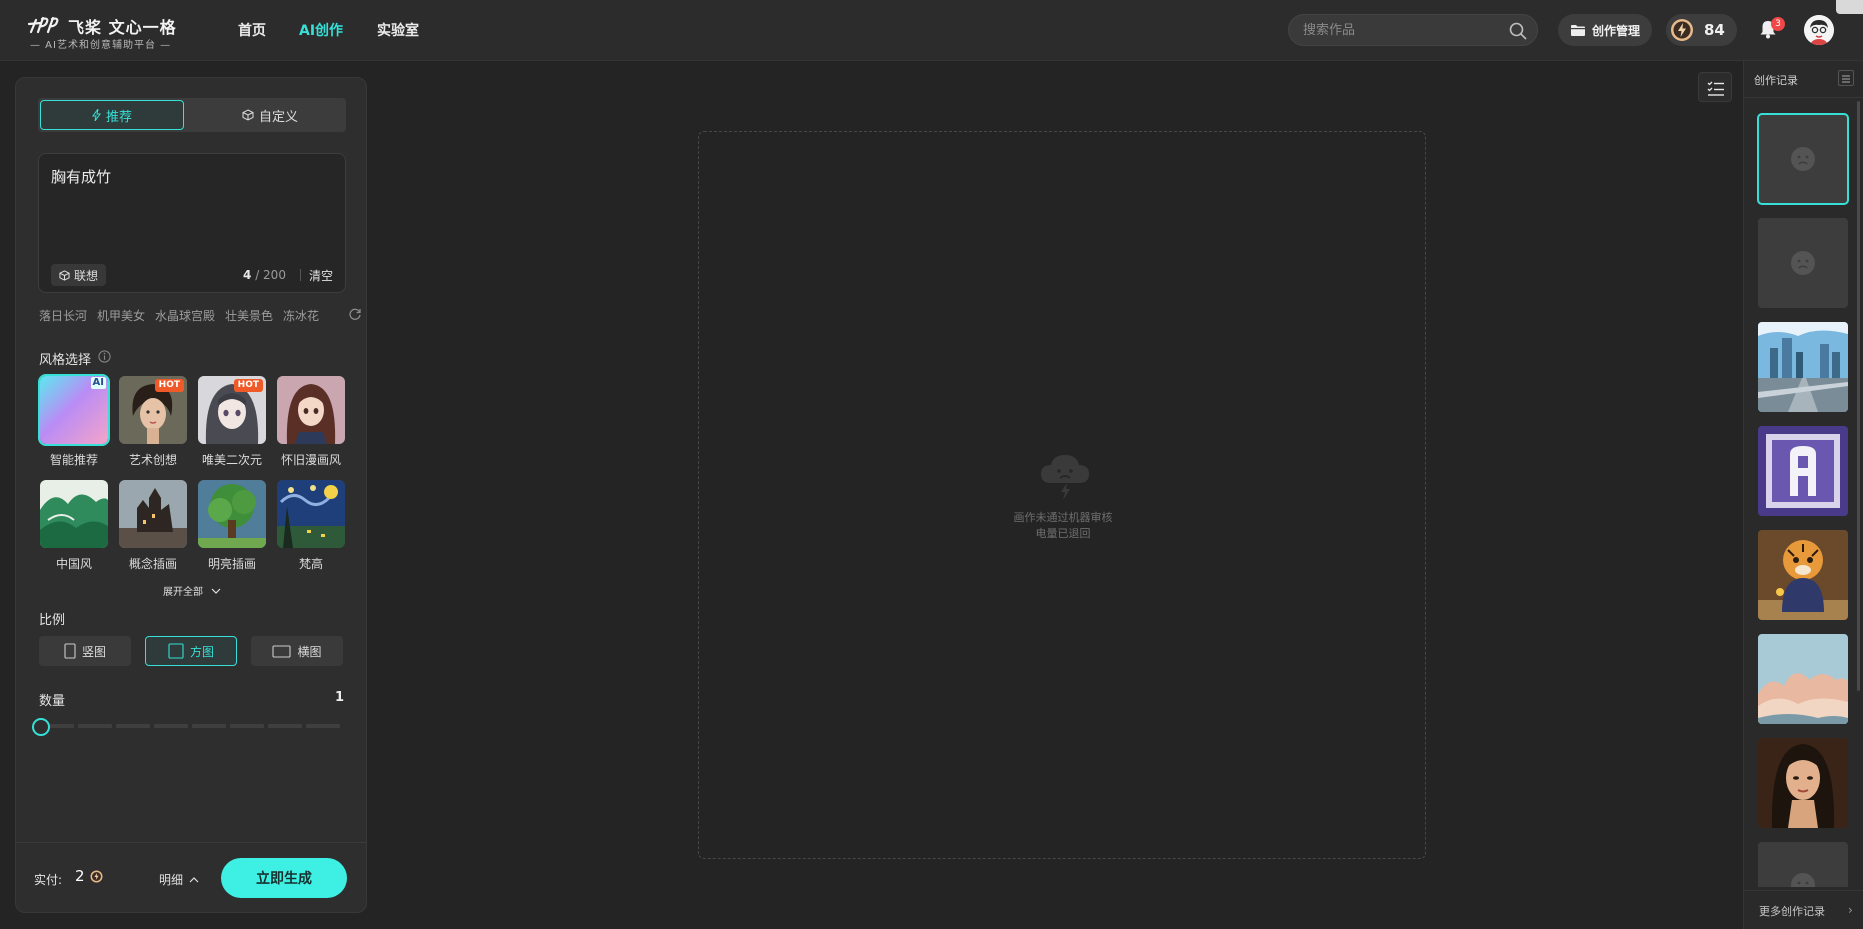 The image size is (1863, 929). What do you see at coordinates (153, 514) in the screenshot?
I see `castle-thumbnail` at bounding box center [153, 514].